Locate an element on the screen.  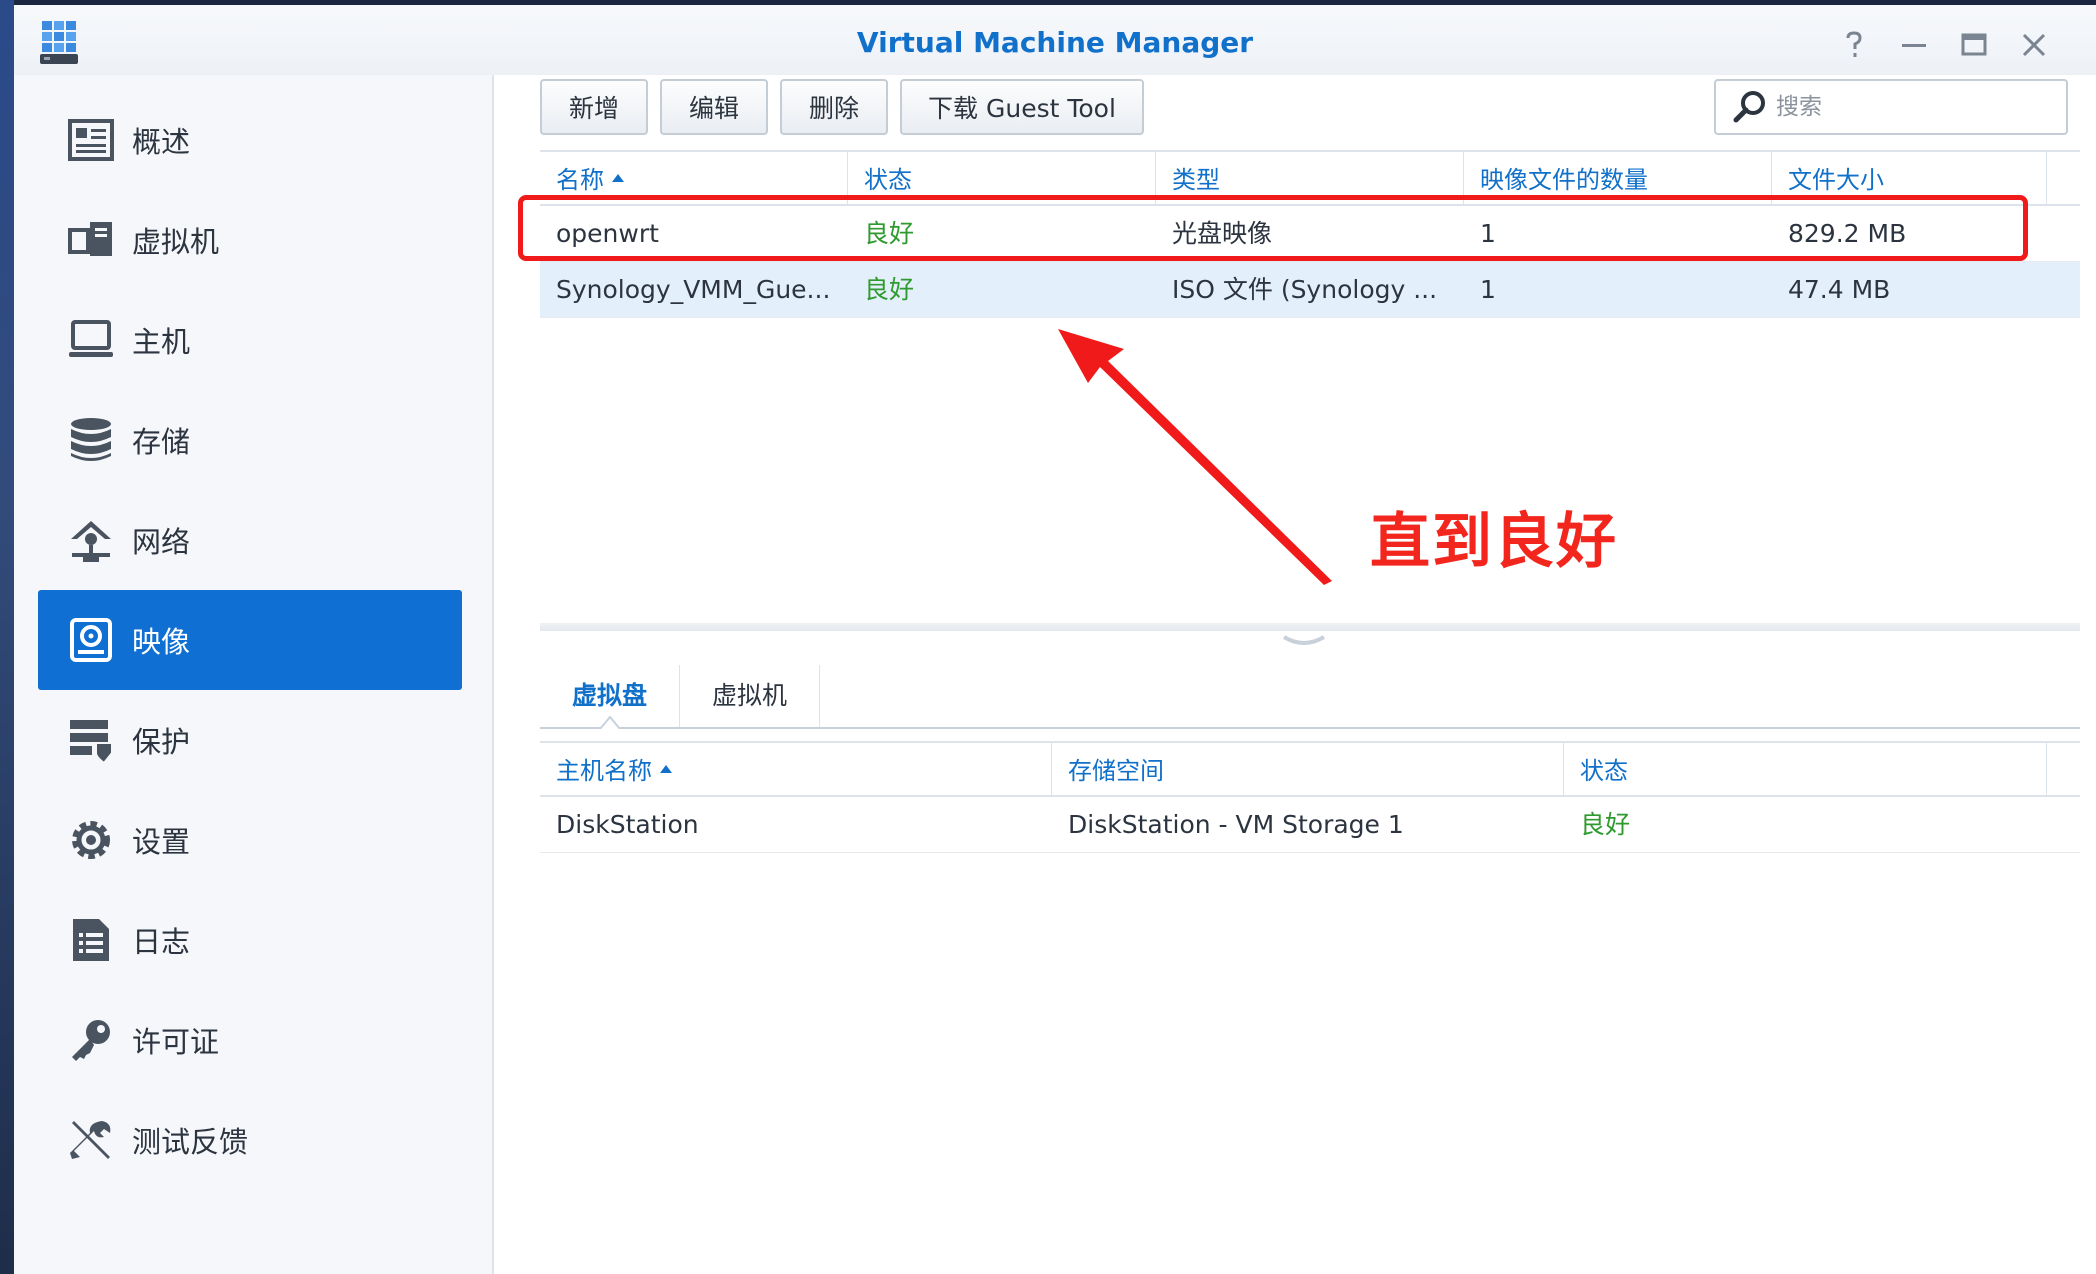
storage-icon is located at coordinates (91, 440).